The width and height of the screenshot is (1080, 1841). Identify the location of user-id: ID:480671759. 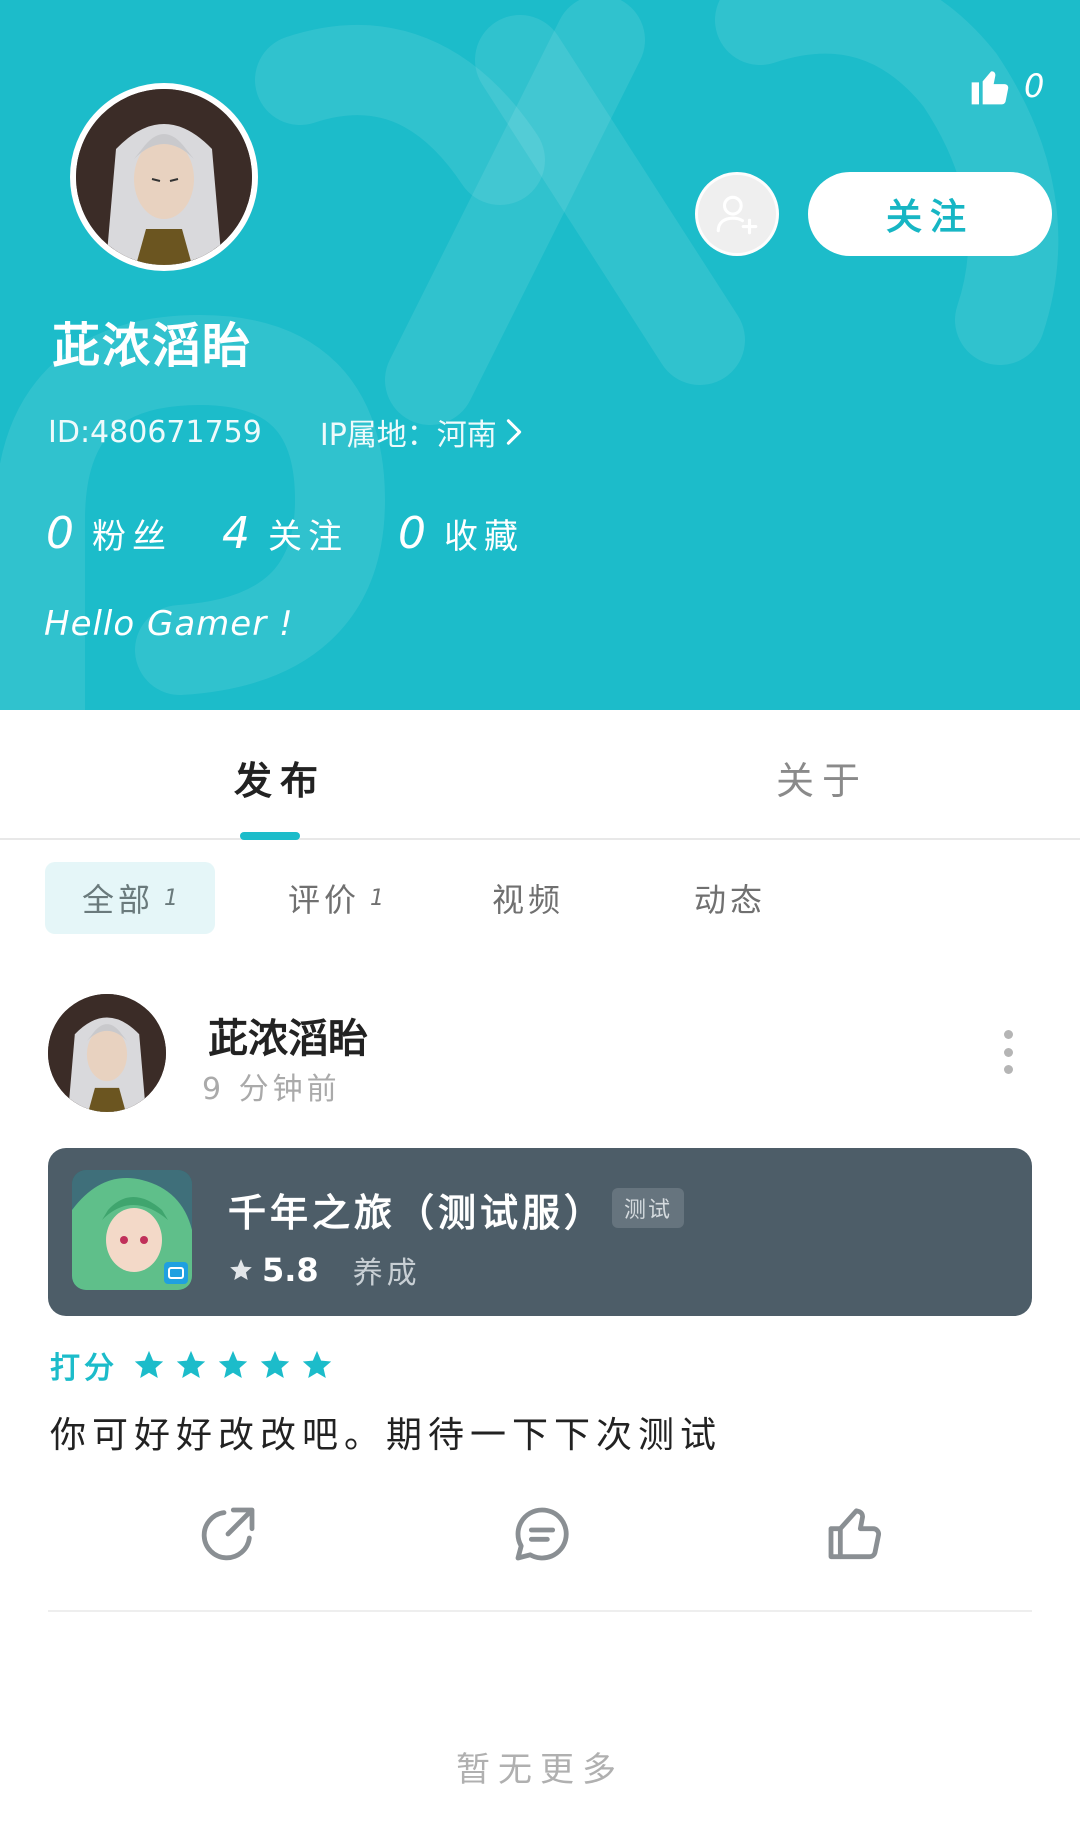
(155, 432).